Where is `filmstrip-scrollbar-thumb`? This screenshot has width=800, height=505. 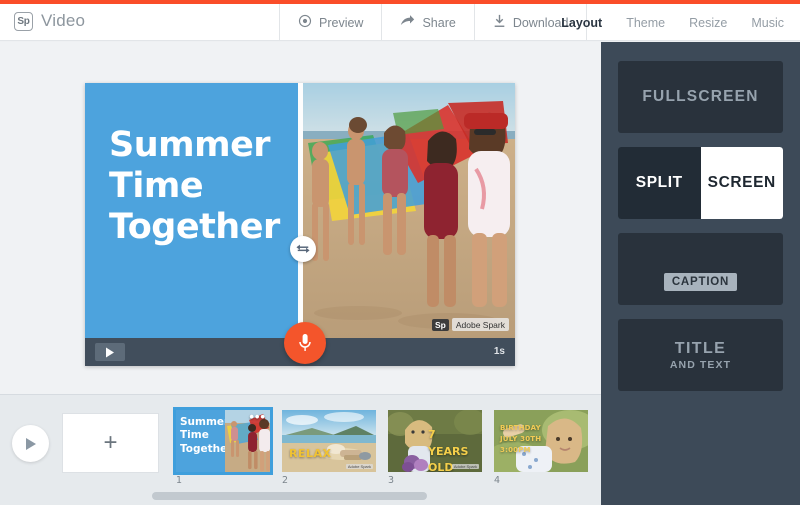 filmstrip-scrollbar-thumb is located at coordinates (289, 496).